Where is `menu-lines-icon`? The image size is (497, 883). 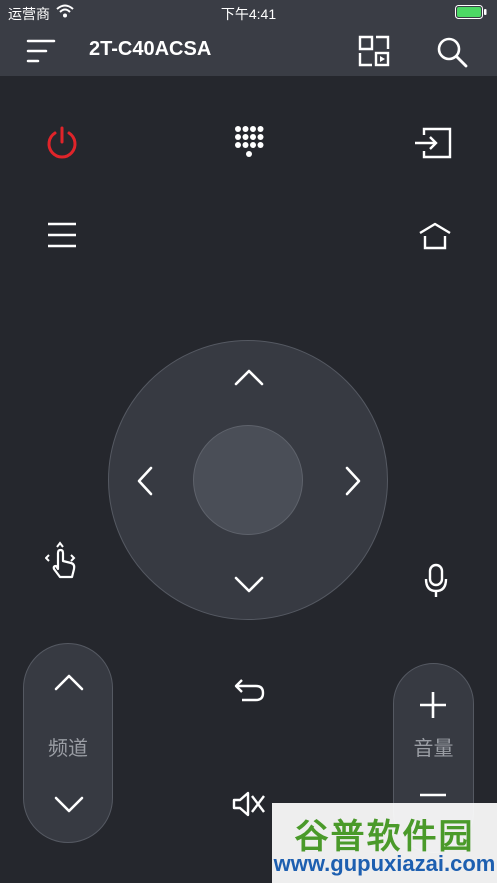
menu-lines-icon is located at coordinates (62, 235).